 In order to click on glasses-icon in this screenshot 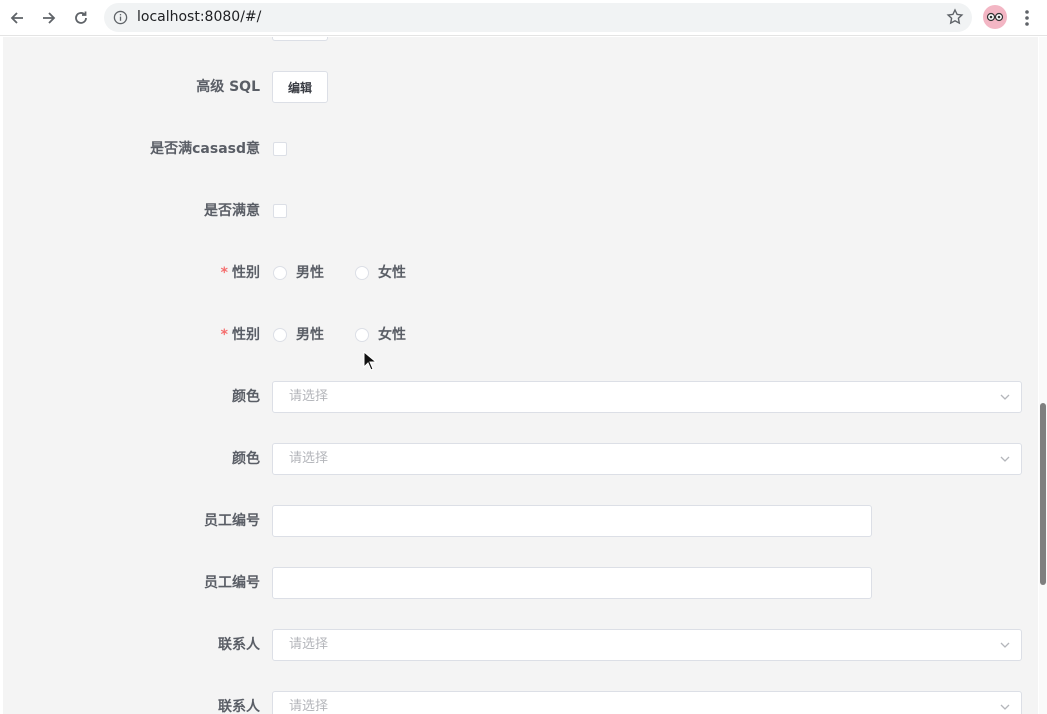, I will do `click(995, 17)`.